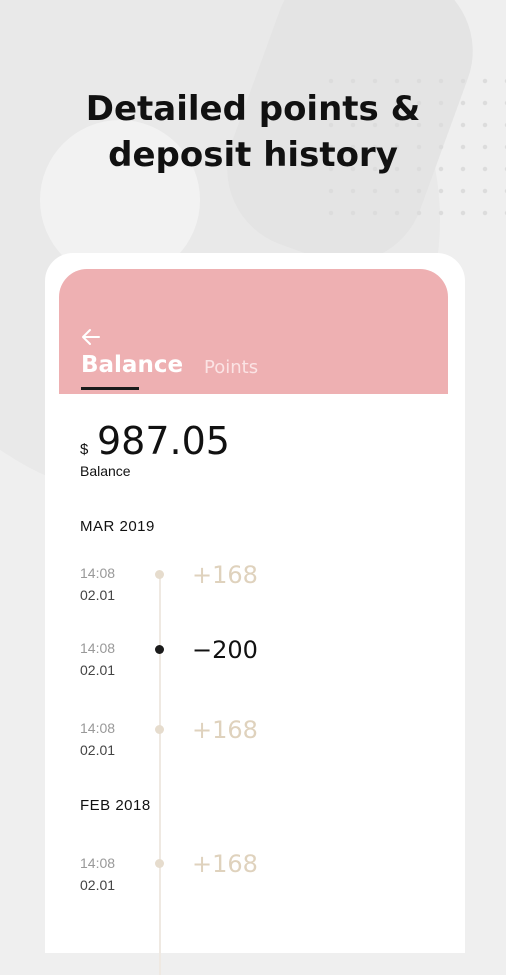  I want to click on active-tab-indicator, so click(110, 388).